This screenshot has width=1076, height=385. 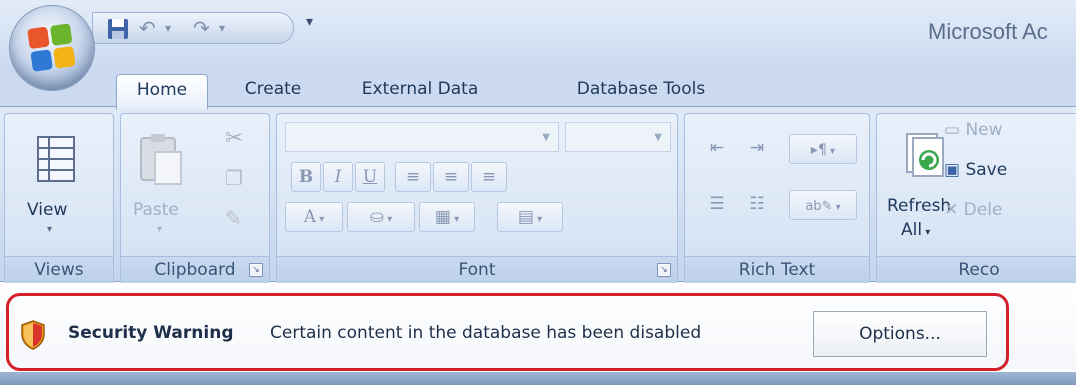 I want to click on alternate-fill-button: ▤ ▾, so click(x=530, y=217).